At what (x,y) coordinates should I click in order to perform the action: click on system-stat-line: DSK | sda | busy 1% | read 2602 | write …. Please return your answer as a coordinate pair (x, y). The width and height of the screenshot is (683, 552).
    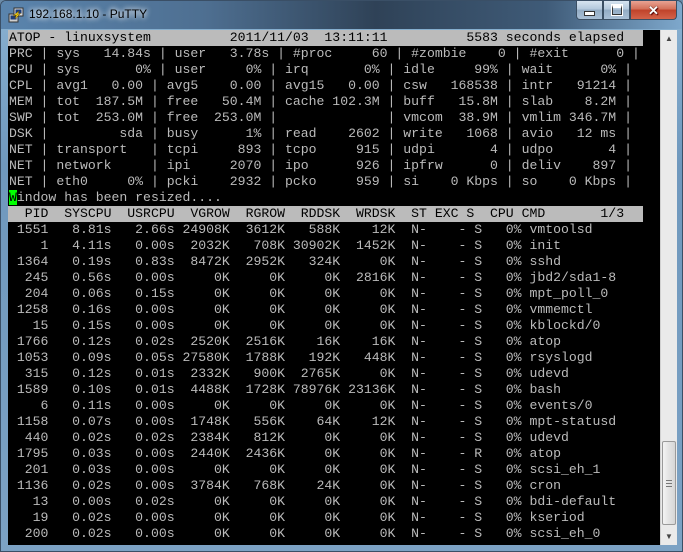
    Looking at the image, I should click on (320, 133).